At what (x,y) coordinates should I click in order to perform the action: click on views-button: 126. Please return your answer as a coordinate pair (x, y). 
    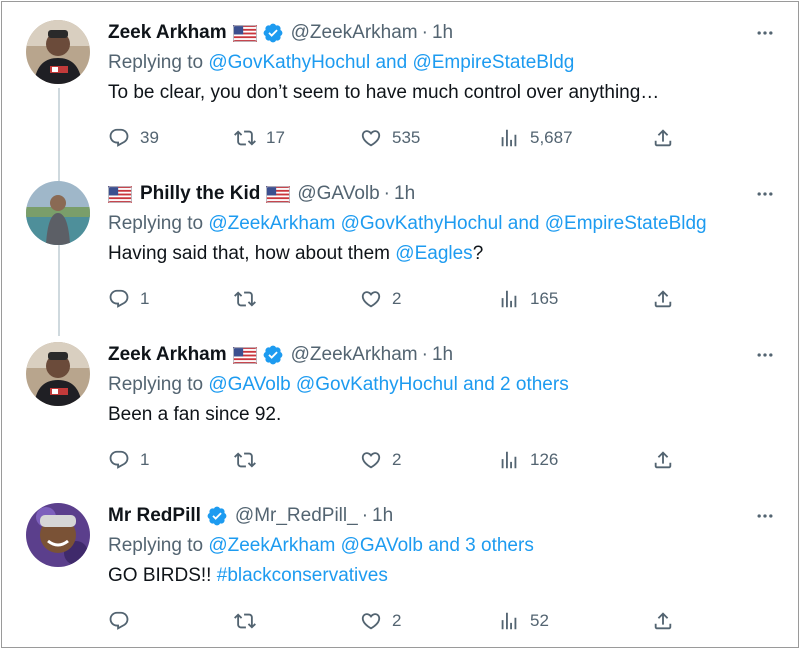
    Looking at the image, I should click on (528, 460).